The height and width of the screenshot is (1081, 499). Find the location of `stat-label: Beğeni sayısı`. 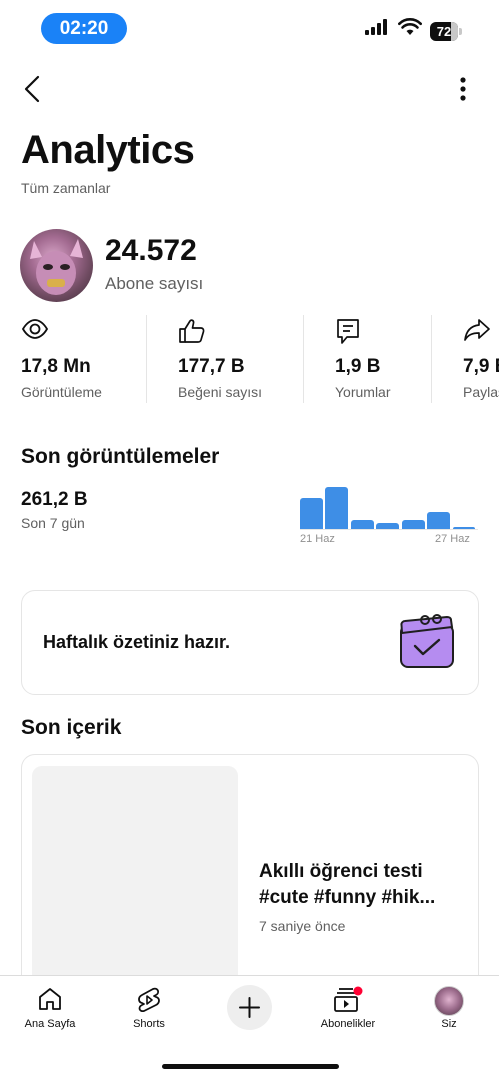

stat-label: Beğeni sayısı is located at coordinates (220, 392).